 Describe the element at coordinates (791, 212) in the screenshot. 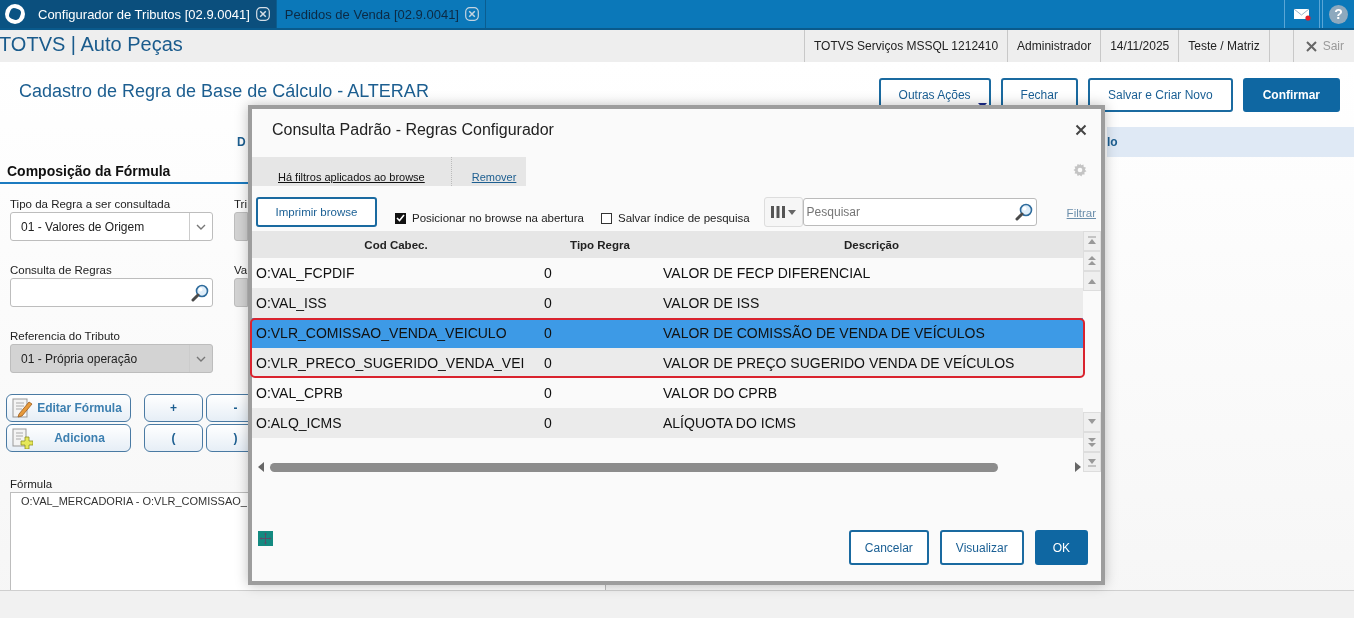

I see `caret-icon` at that location.